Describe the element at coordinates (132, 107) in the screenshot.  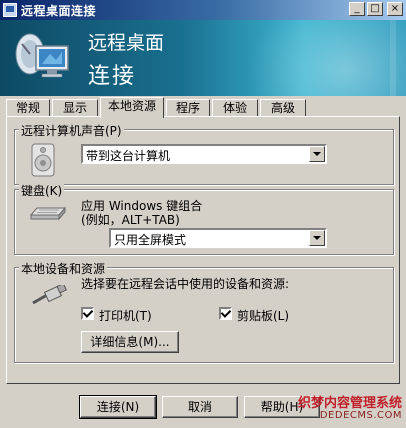
I see `tab-local-resources: 本地资源` at that location.